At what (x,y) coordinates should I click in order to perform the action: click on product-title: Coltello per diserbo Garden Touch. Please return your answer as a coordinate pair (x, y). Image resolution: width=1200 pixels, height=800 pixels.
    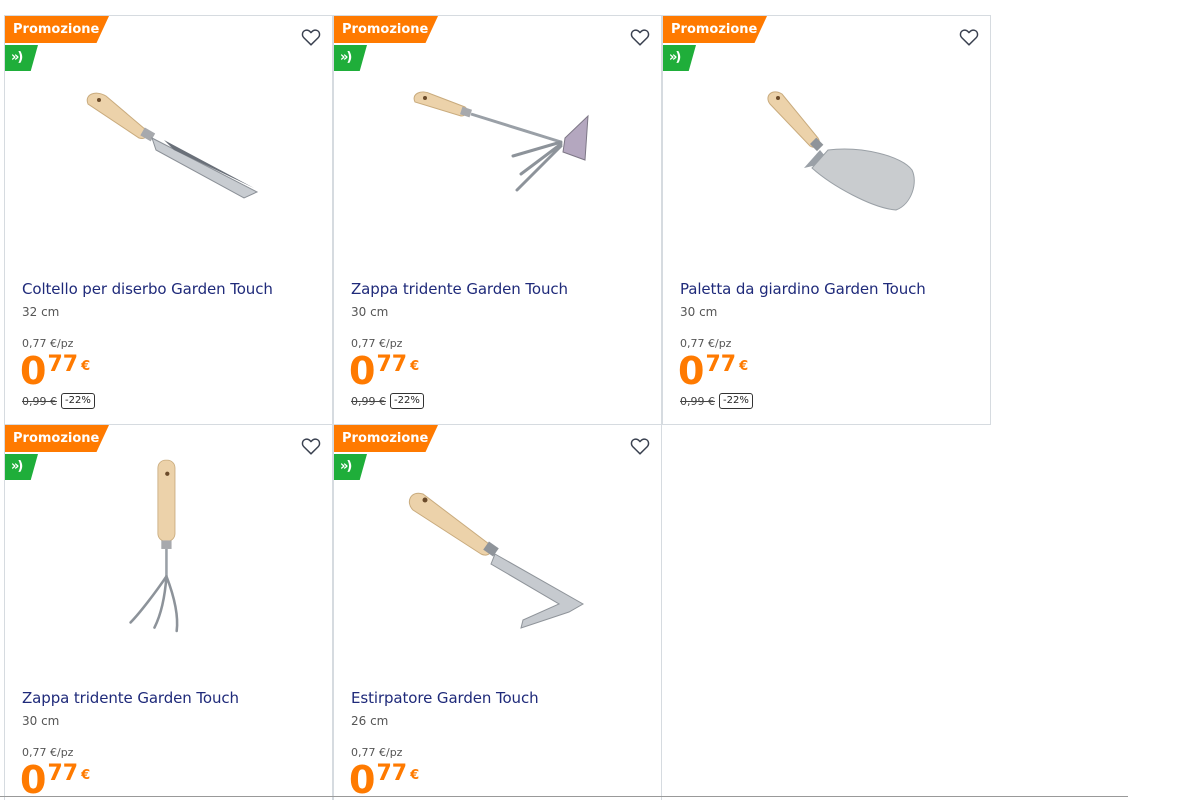
    Looking at the image, I should click on (147, 289).